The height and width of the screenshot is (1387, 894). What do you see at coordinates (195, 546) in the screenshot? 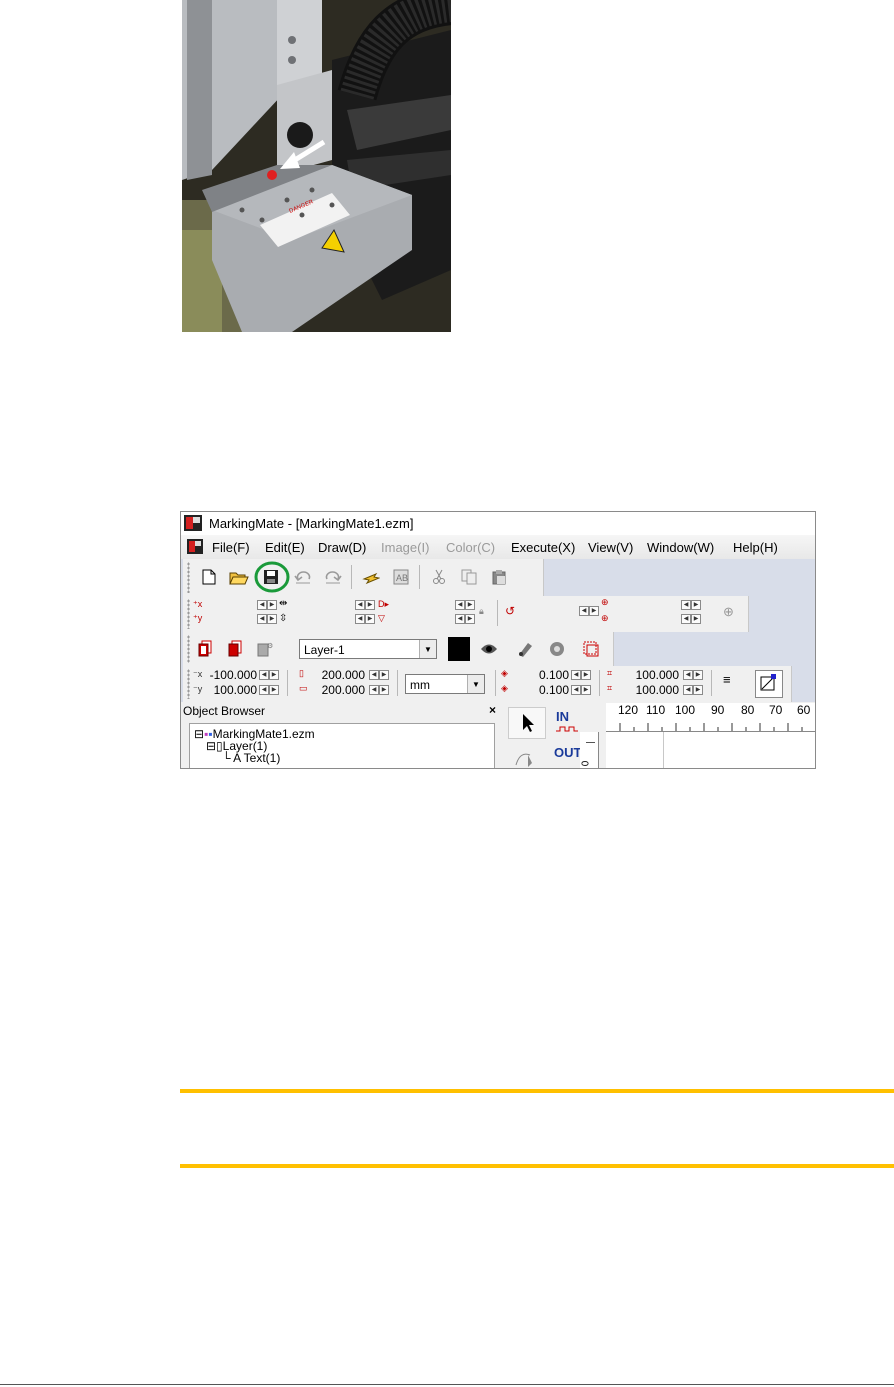
I see `document-menu-icon` at bounding box center [195, 546].